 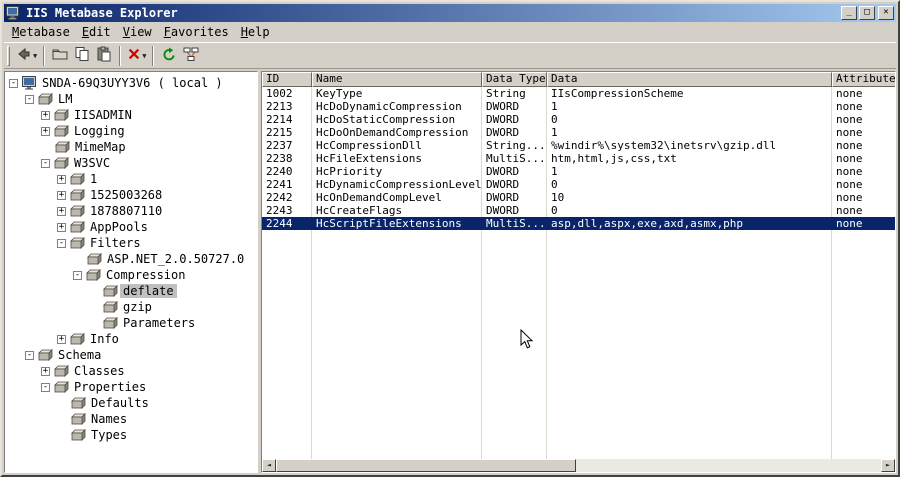 I want to click on table-row: 2243 HcCreateFlags DWORD 0 none, so click(x=578, y=210).